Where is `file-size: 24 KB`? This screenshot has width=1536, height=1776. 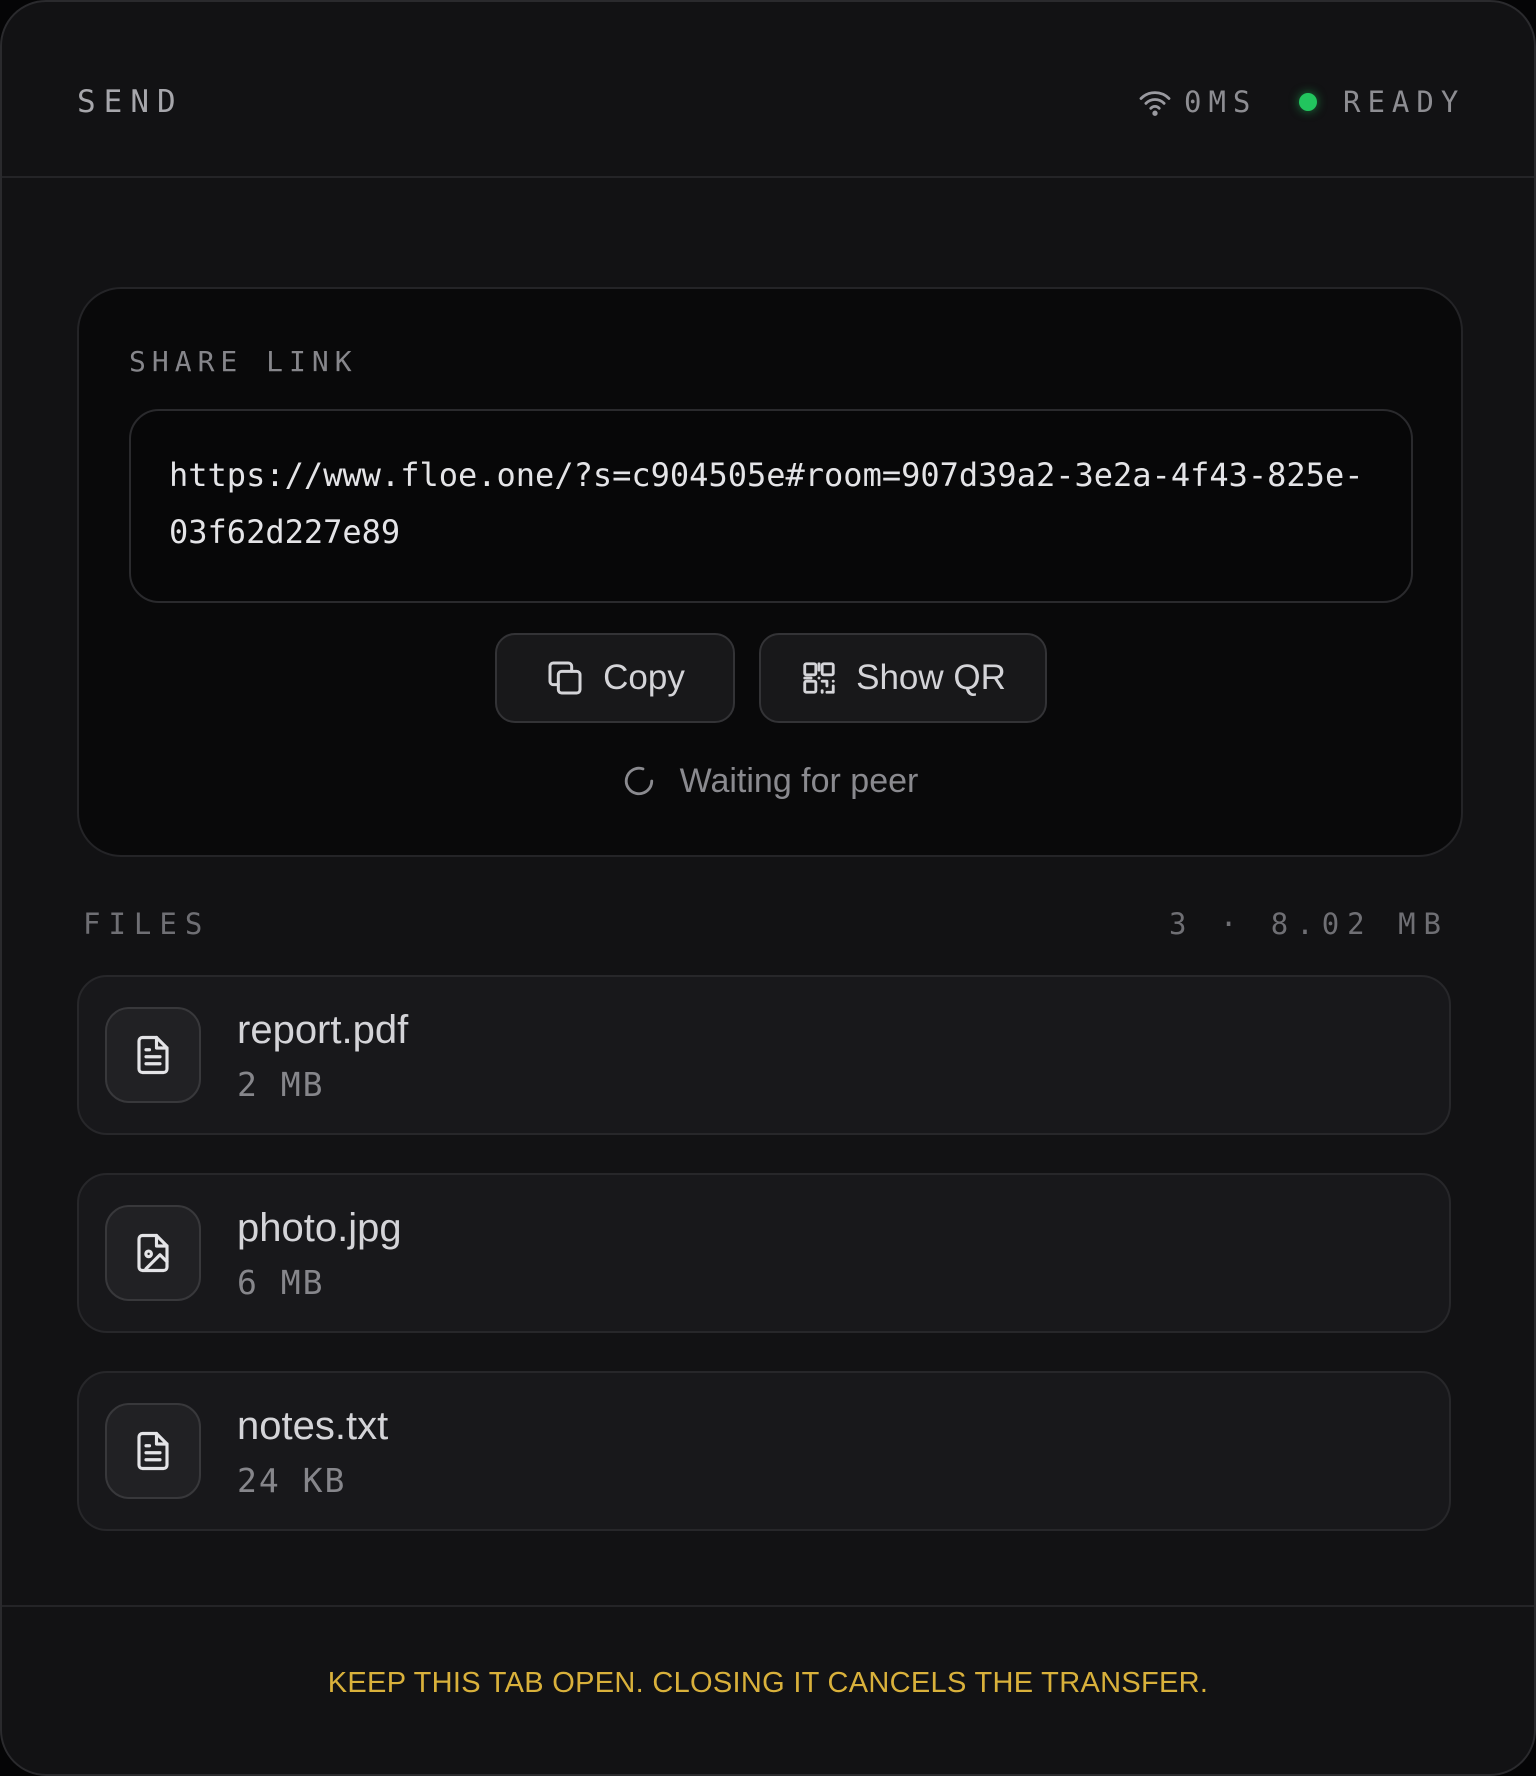
file-size: 24 KB is located at coordinates (292, 1480).